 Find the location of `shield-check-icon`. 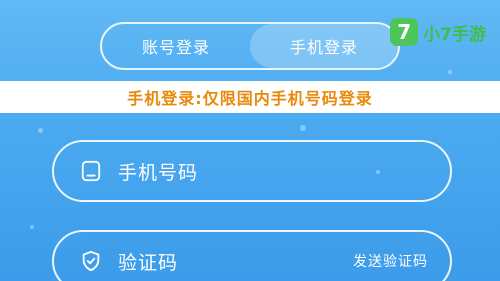

shield-check-icon is located at coordinates (91, 261).